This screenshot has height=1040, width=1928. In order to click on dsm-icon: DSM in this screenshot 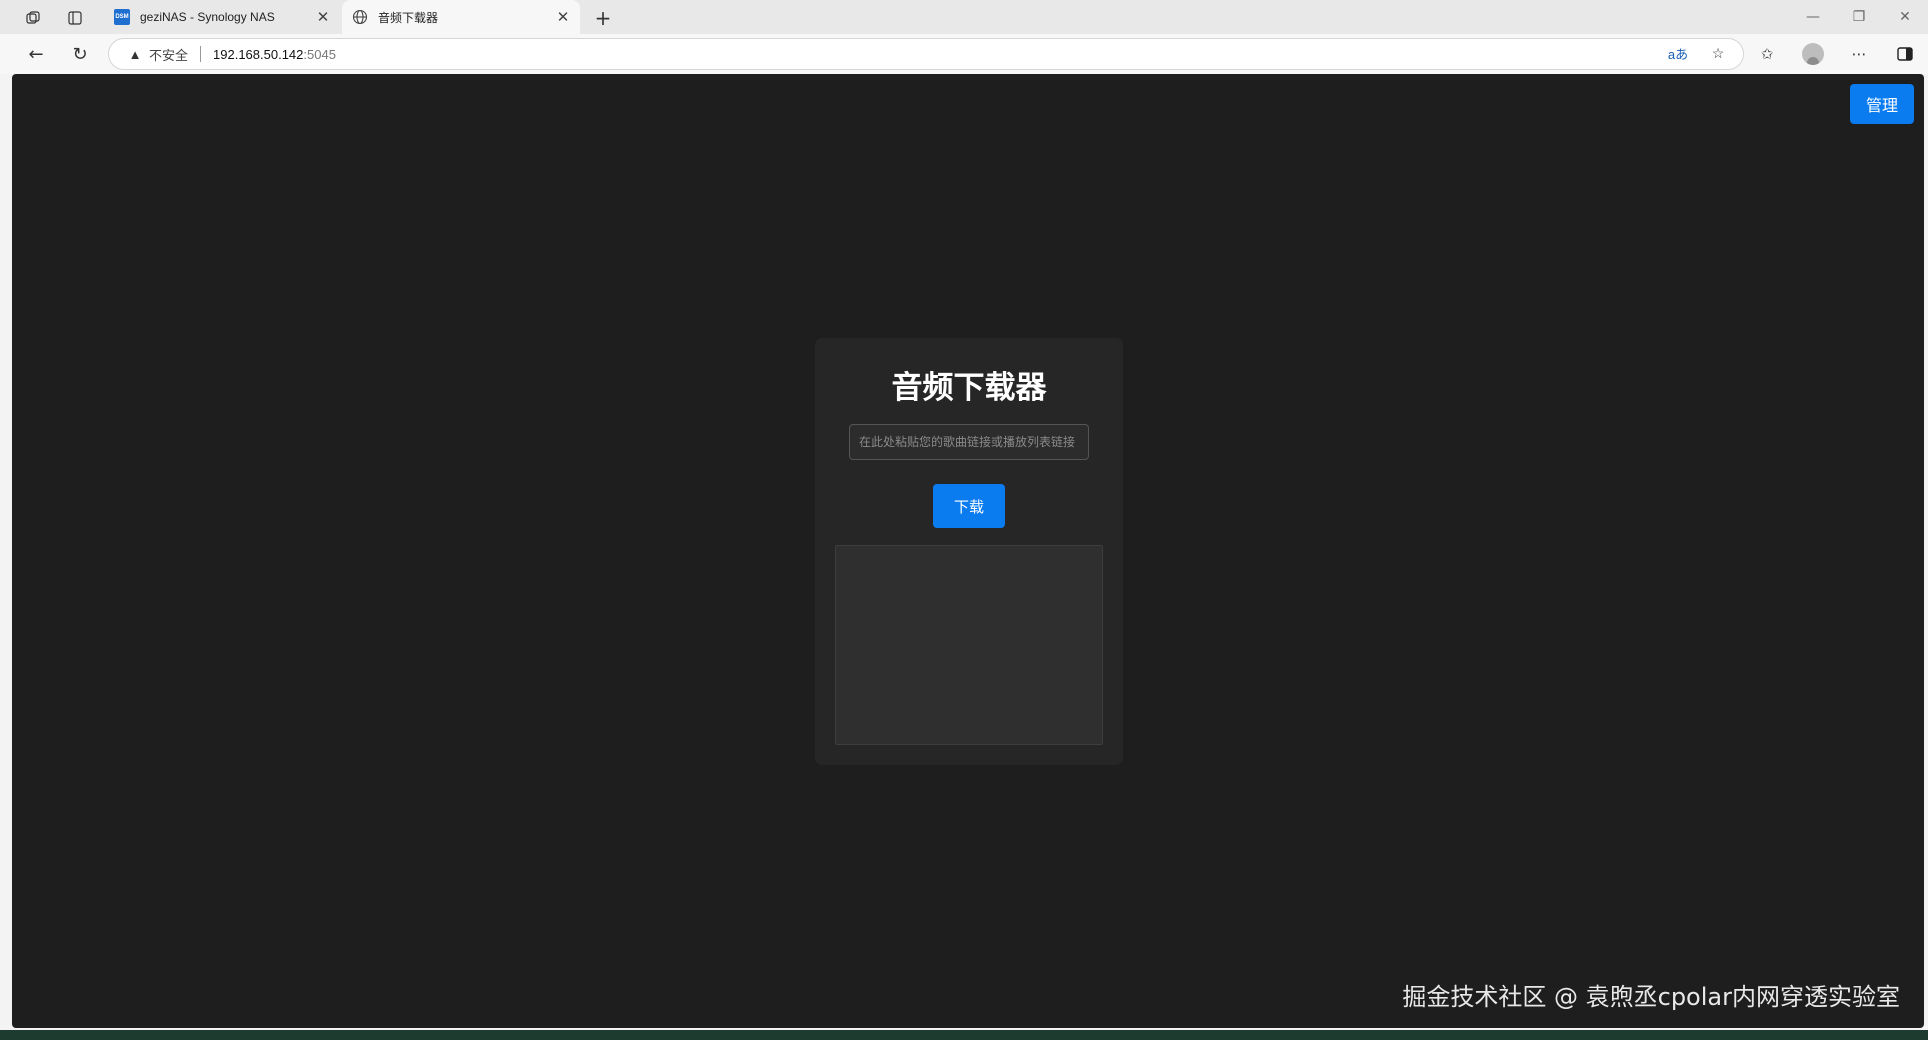, I will do `click(122, 17)`.